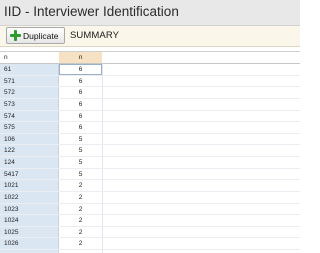 The width and height of the screenshot is (320, 253). What do you see at coordinates (150, 221) in the screenshot?
I see `table-row: 1024 2` at bounding box center [150, 221].